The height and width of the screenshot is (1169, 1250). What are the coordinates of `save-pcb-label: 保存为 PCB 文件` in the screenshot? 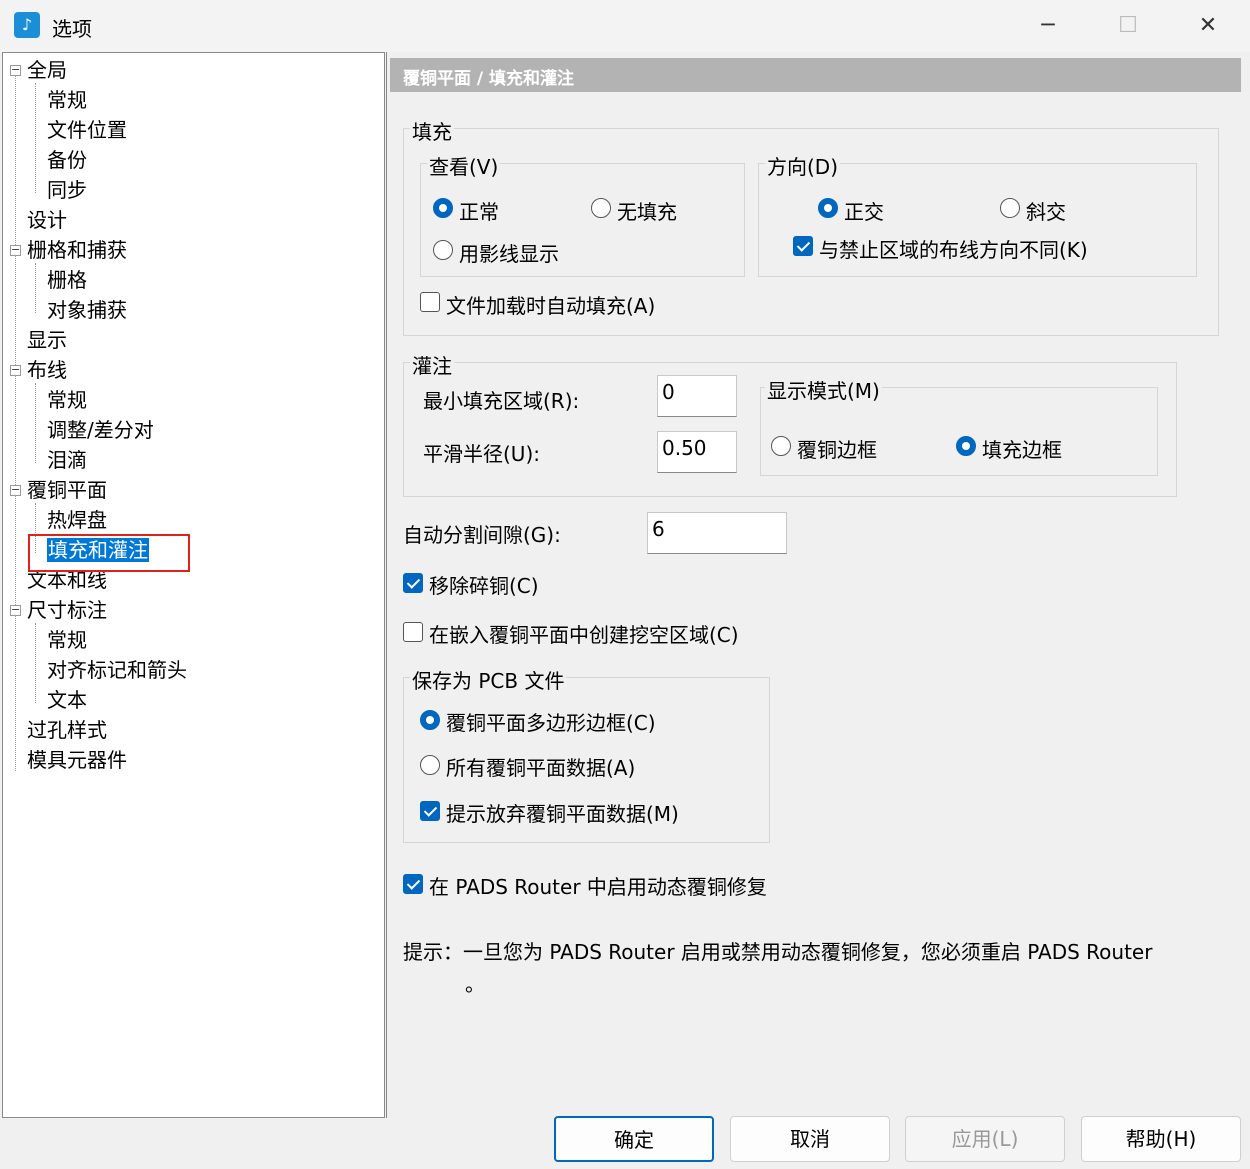 It's located at (488, 679).